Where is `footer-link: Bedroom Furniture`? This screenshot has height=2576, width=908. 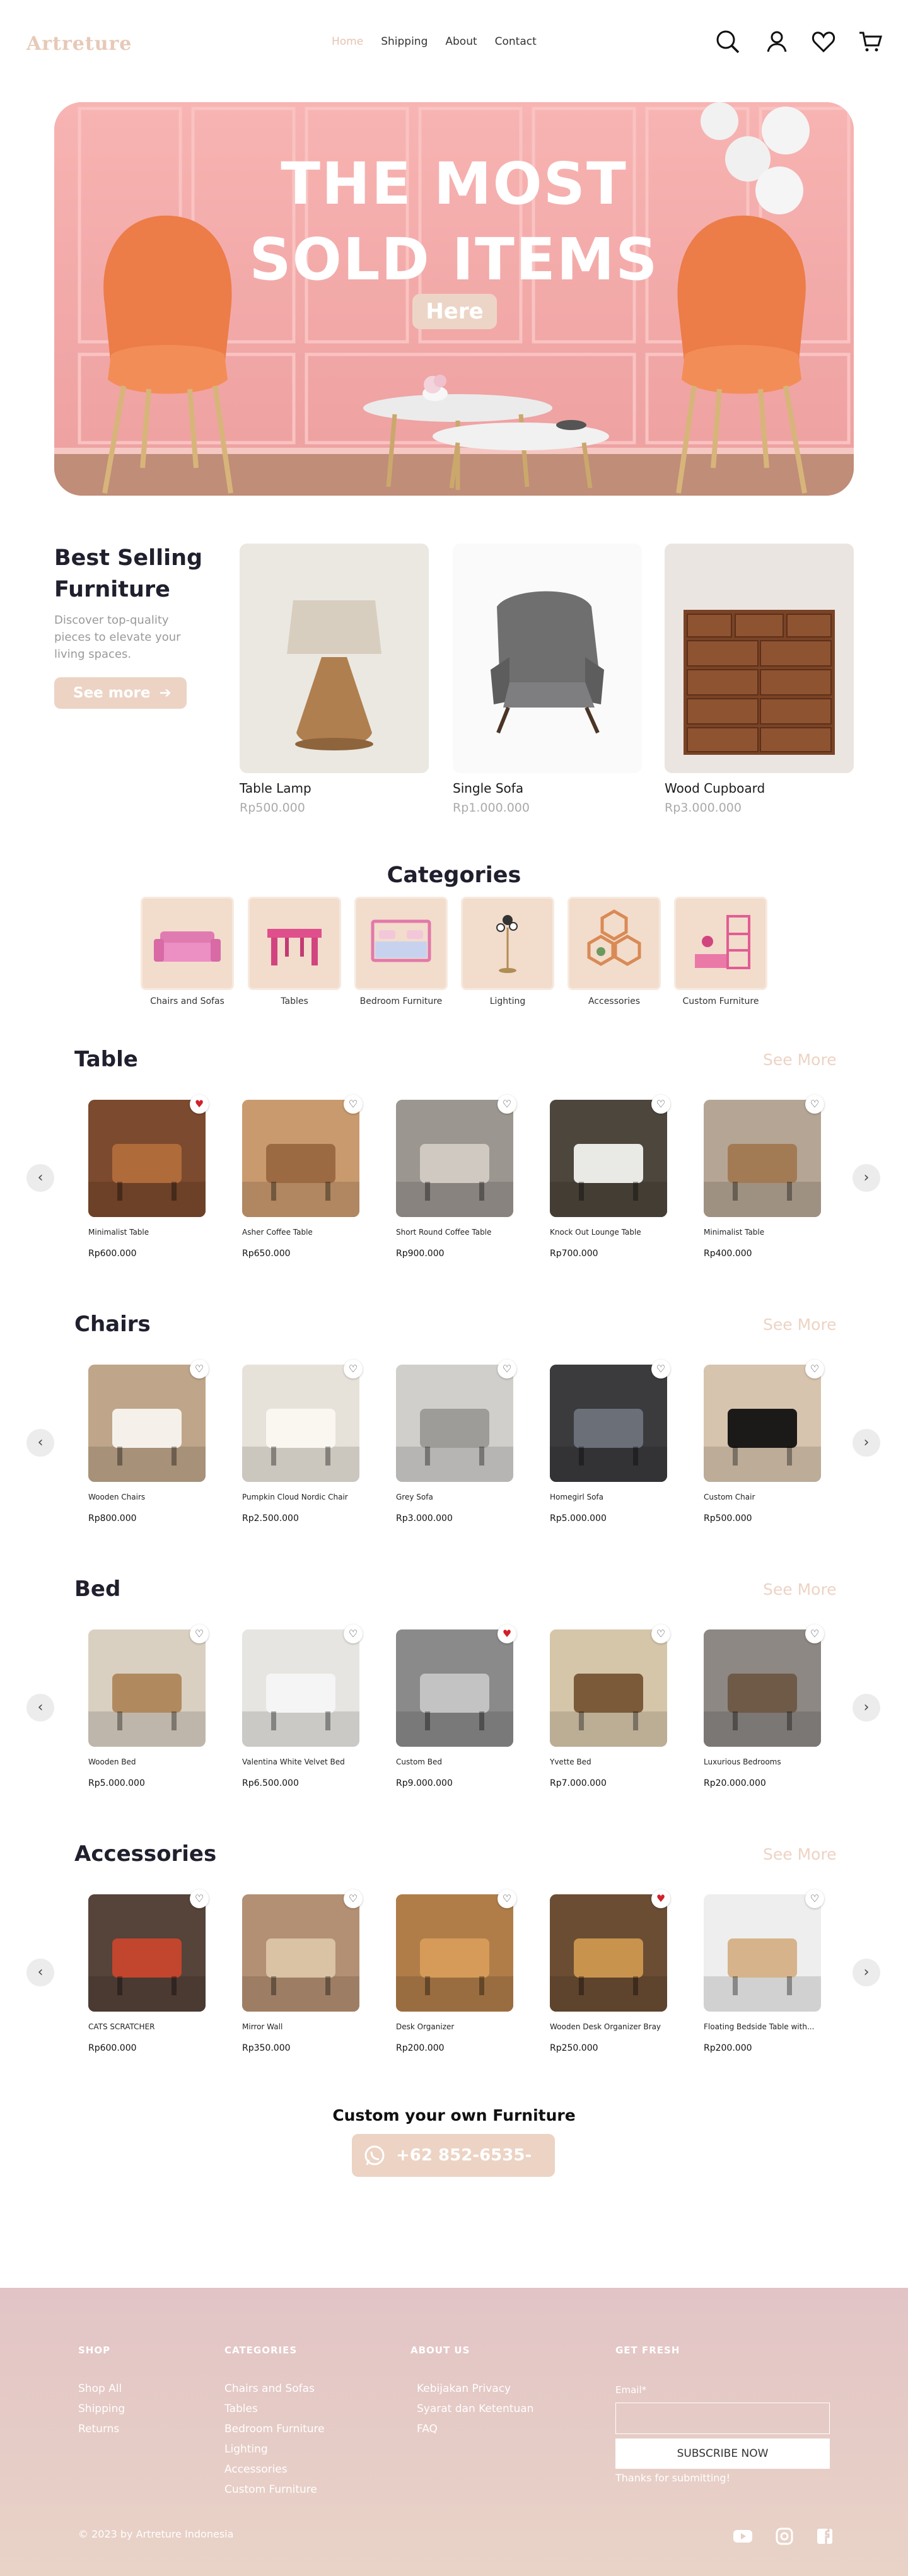
footer-link: Bedroom Furniture is located at coordinates (274, 2429).